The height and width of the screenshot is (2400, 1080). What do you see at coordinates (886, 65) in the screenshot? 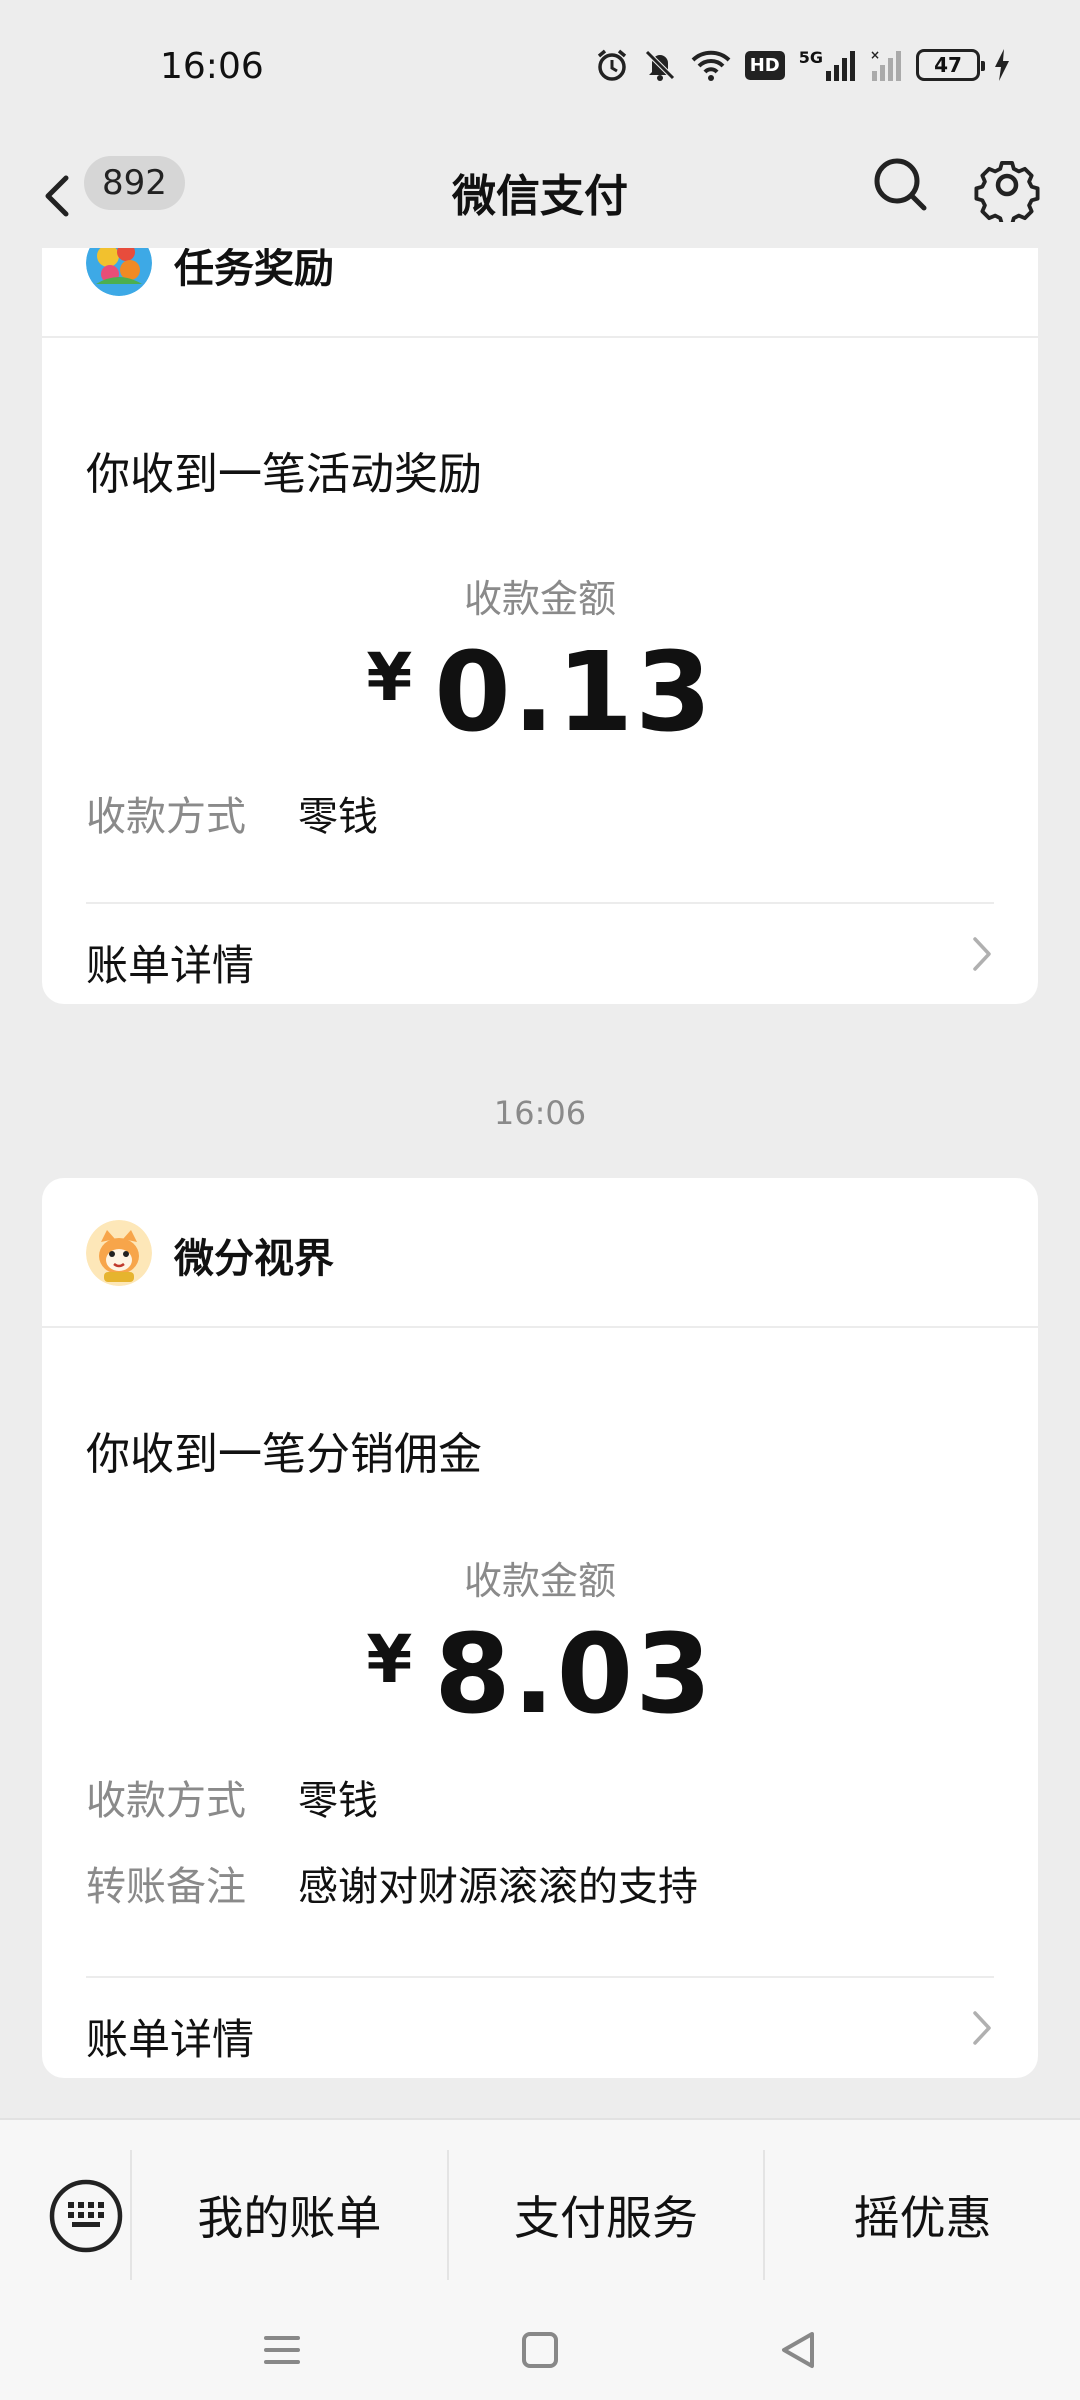
I see `signal-weak-icon: ×` at bounding box center [886, 65].